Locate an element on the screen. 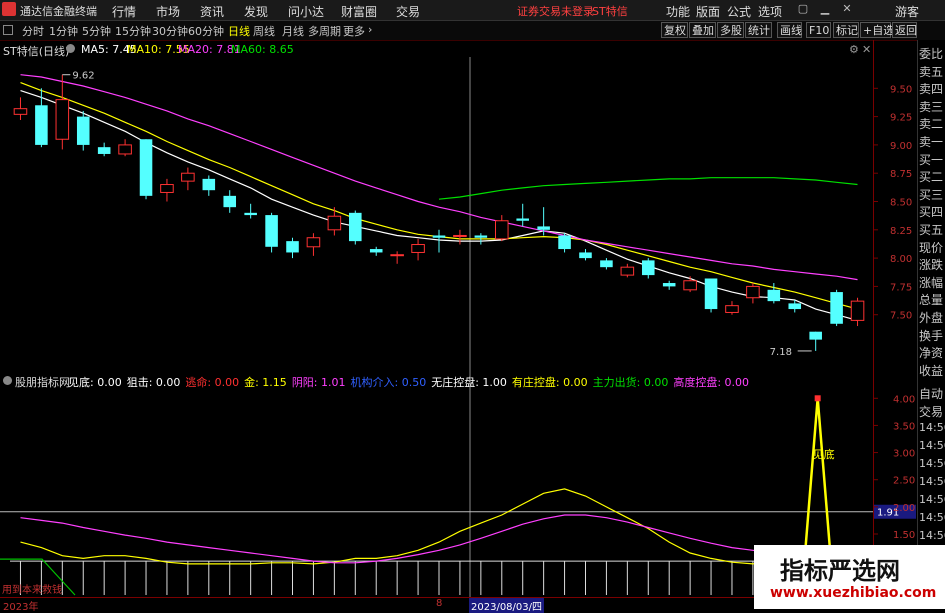 The height and width of the screenshot is (613, 945). period-tab-60min: 60分钟 is located at coordinates (206, 31).